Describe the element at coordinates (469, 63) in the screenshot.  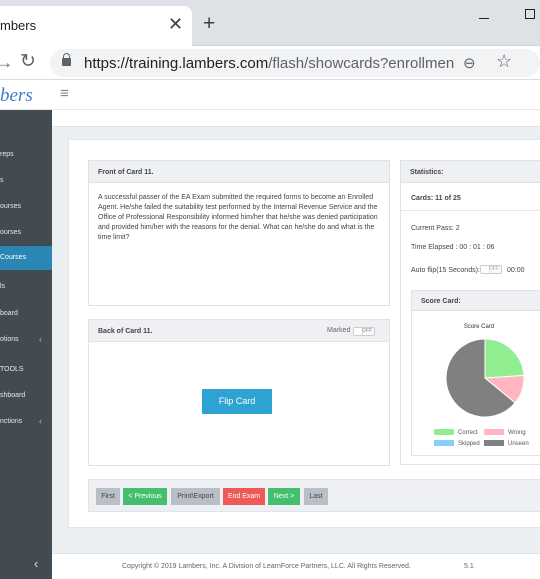
I see `zoom-out-icon: ⊖` at that location.